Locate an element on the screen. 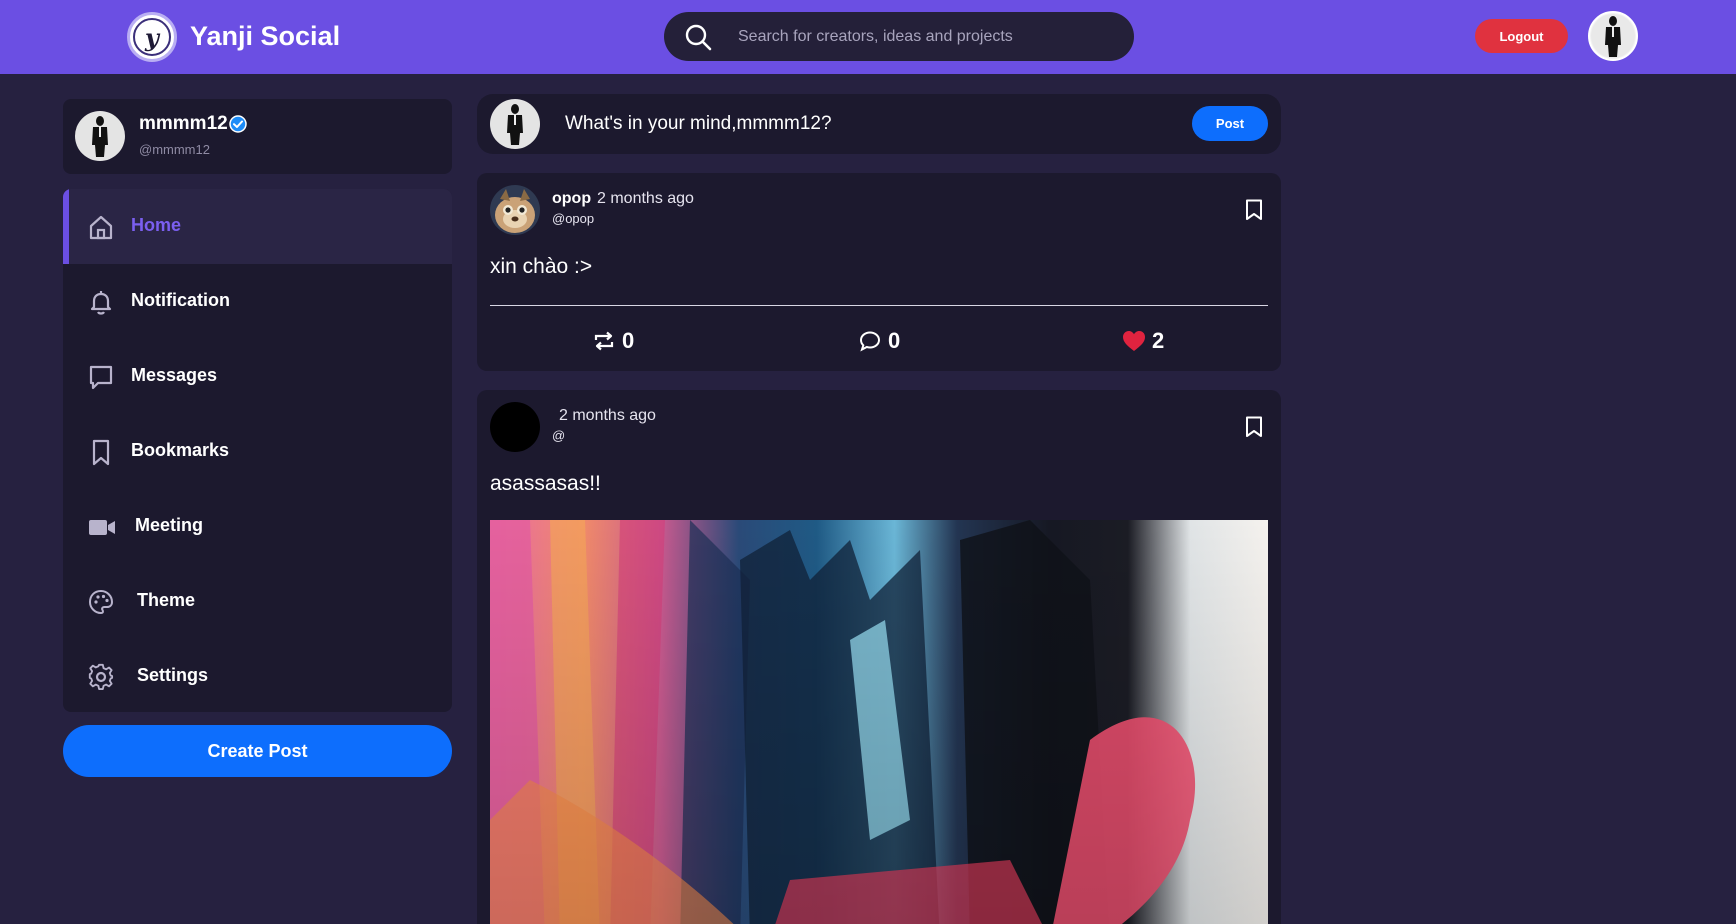 The height and width of the screenshot is (924, 1736). post-button: Post is located at coordinates (1230, 123).